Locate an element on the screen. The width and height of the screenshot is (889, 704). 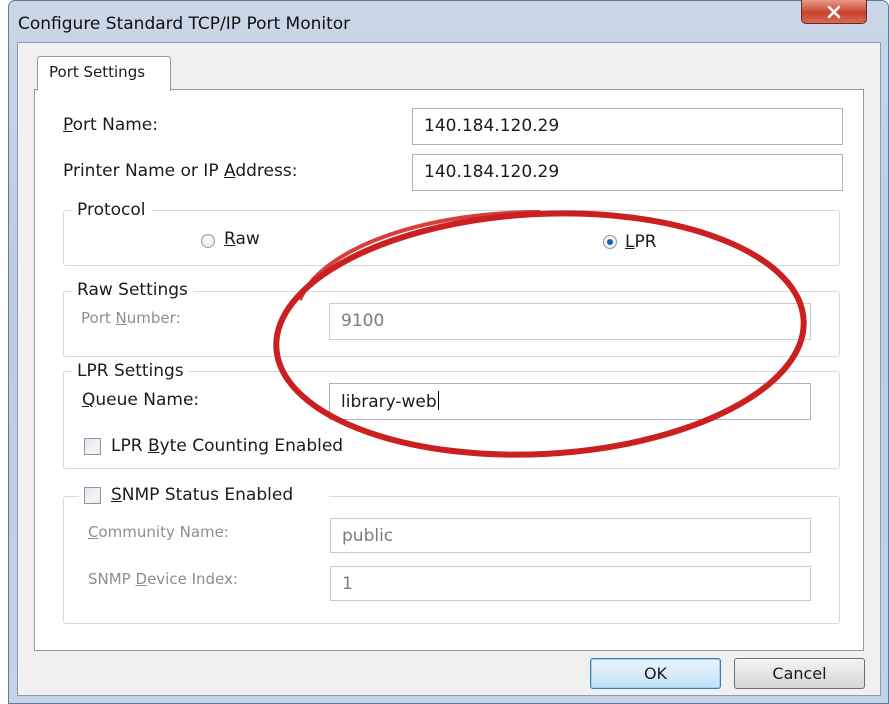
snmp-status-label: SNMP Status Enabled is located at coordinates (202, 495).